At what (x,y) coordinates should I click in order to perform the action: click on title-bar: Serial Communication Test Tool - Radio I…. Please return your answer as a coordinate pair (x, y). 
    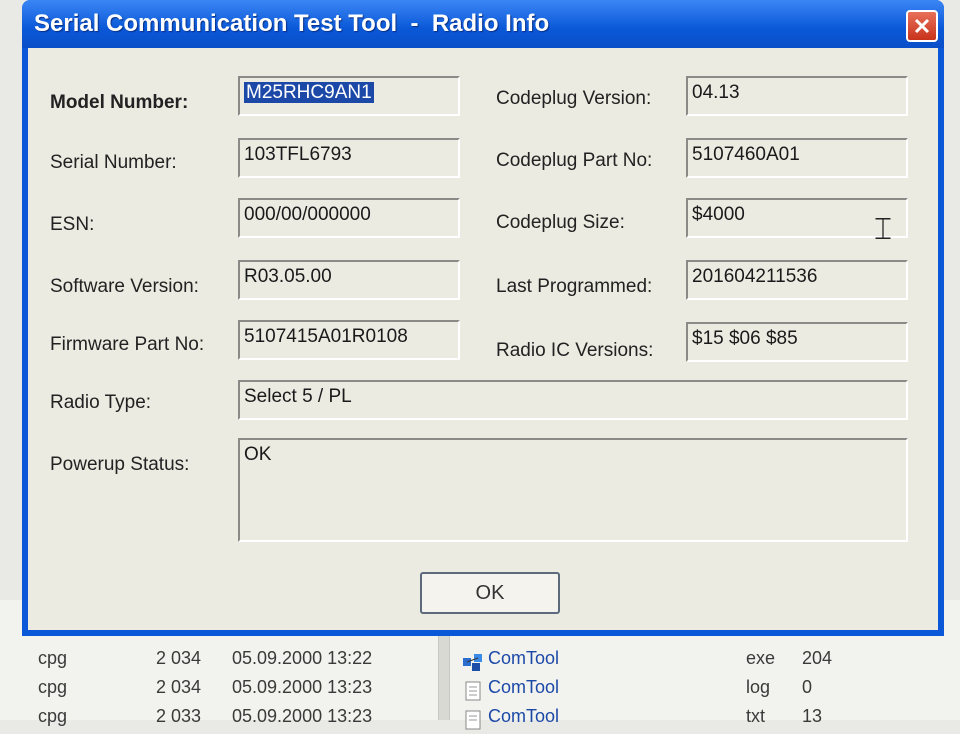
    Looking at the image, I should click on (483, 24).